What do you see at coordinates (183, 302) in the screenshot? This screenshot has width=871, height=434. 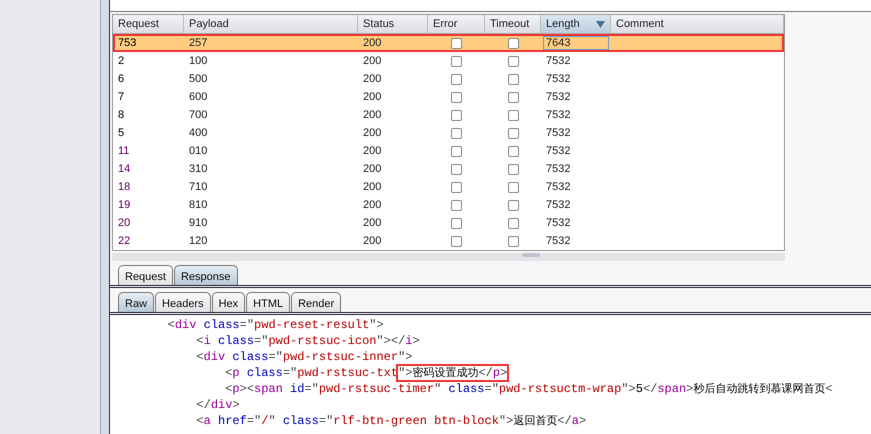 I see `tab: Headers` at bounding box center [183, 302].